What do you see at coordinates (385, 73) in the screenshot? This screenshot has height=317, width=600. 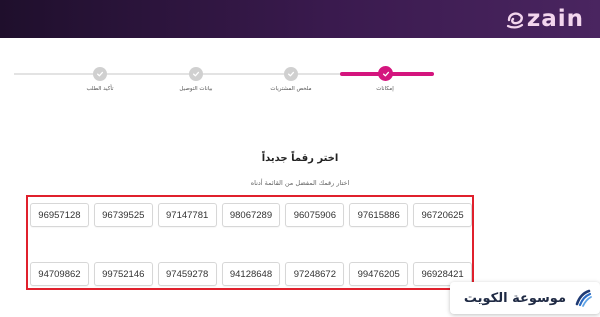 I see `step-4-check-icon` at bounding box center [385, 73].